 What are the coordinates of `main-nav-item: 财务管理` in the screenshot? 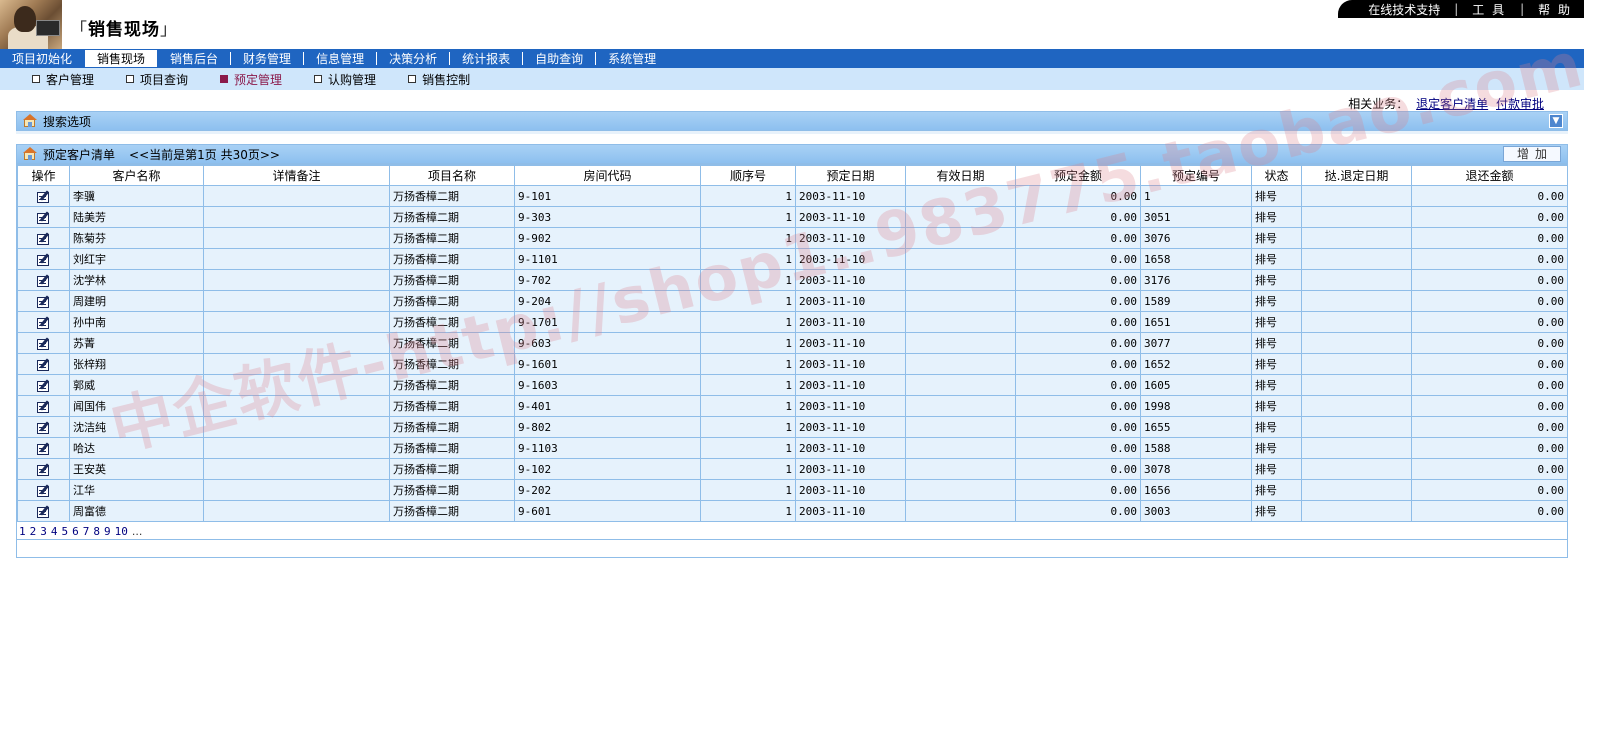 It's located at (267, 58).